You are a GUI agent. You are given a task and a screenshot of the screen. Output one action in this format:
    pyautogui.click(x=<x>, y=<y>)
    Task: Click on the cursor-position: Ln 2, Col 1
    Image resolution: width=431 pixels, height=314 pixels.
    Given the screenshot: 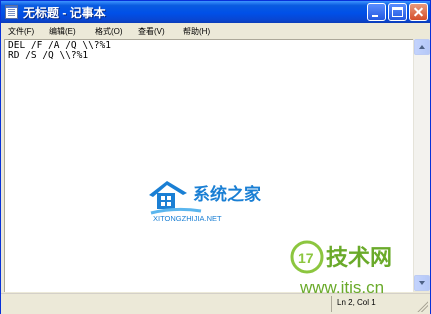 What is the action you would take?
    pyautogui.click(x=356, y=302)
    